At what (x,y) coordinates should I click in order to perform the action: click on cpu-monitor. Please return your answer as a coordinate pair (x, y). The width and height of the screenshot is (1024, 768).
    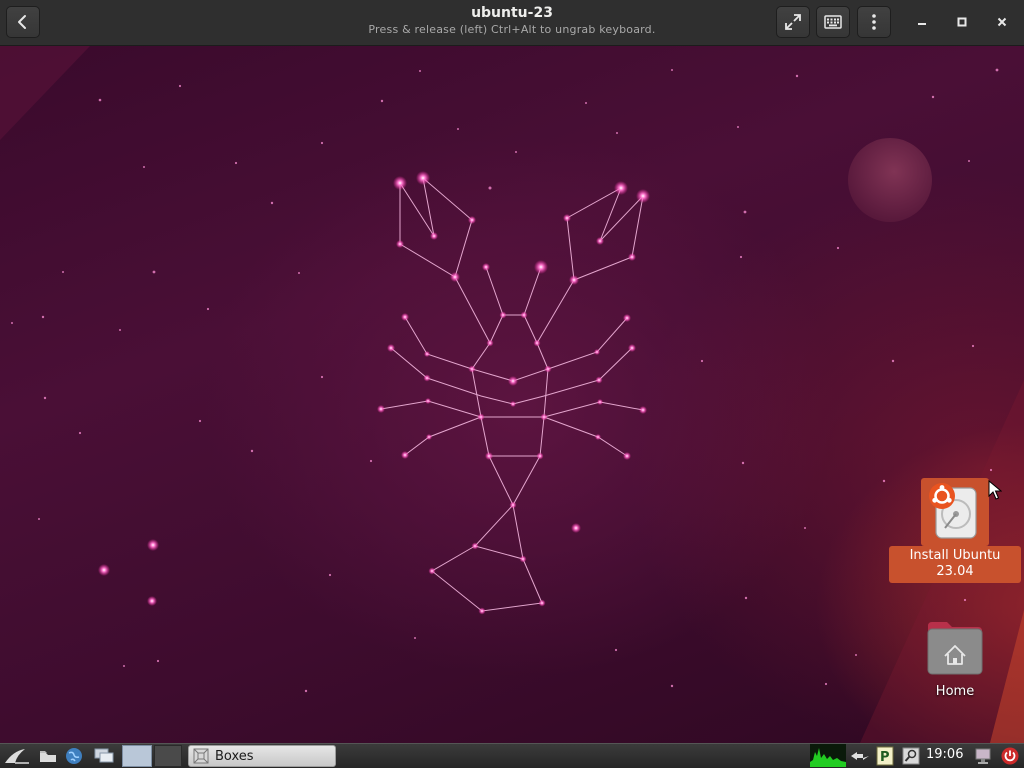
    Looking at the image, I should click on (828, 755).